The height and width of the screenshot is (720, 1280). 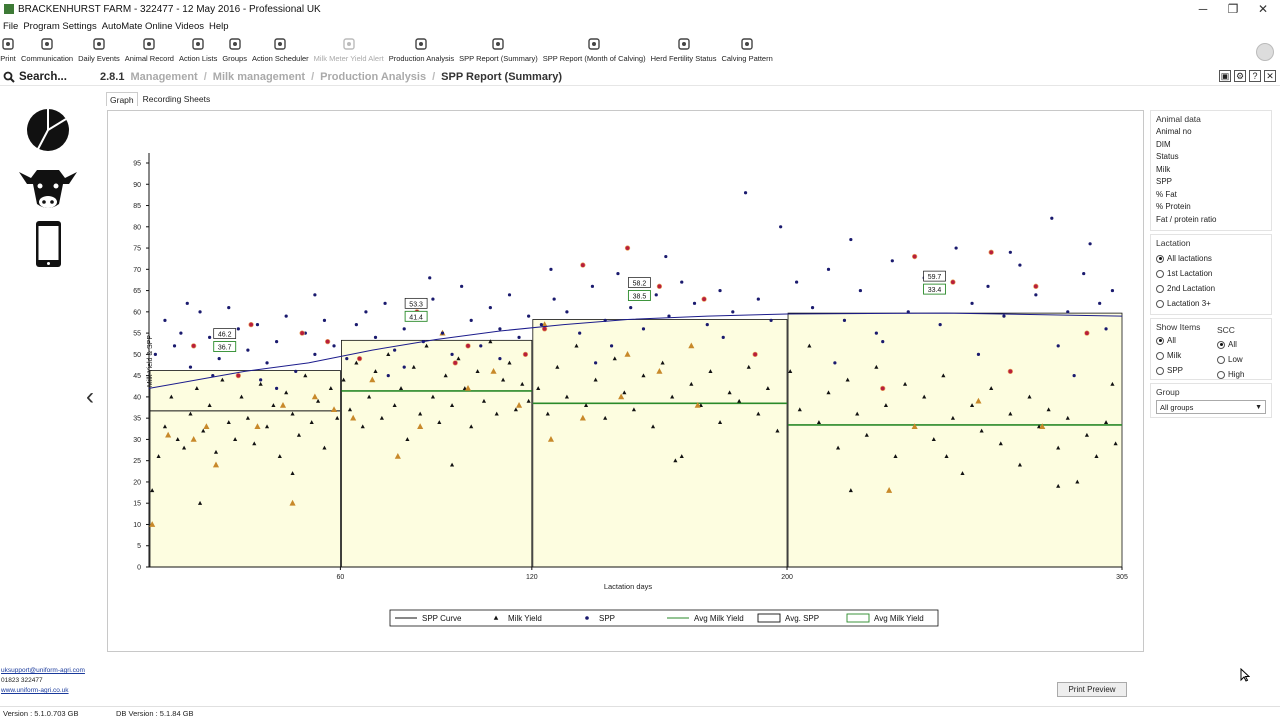 What do you see at coordinates (8, 49) in the screenshot?
I see `toolbar-print-button: Print` at bounding box center [8, 49].